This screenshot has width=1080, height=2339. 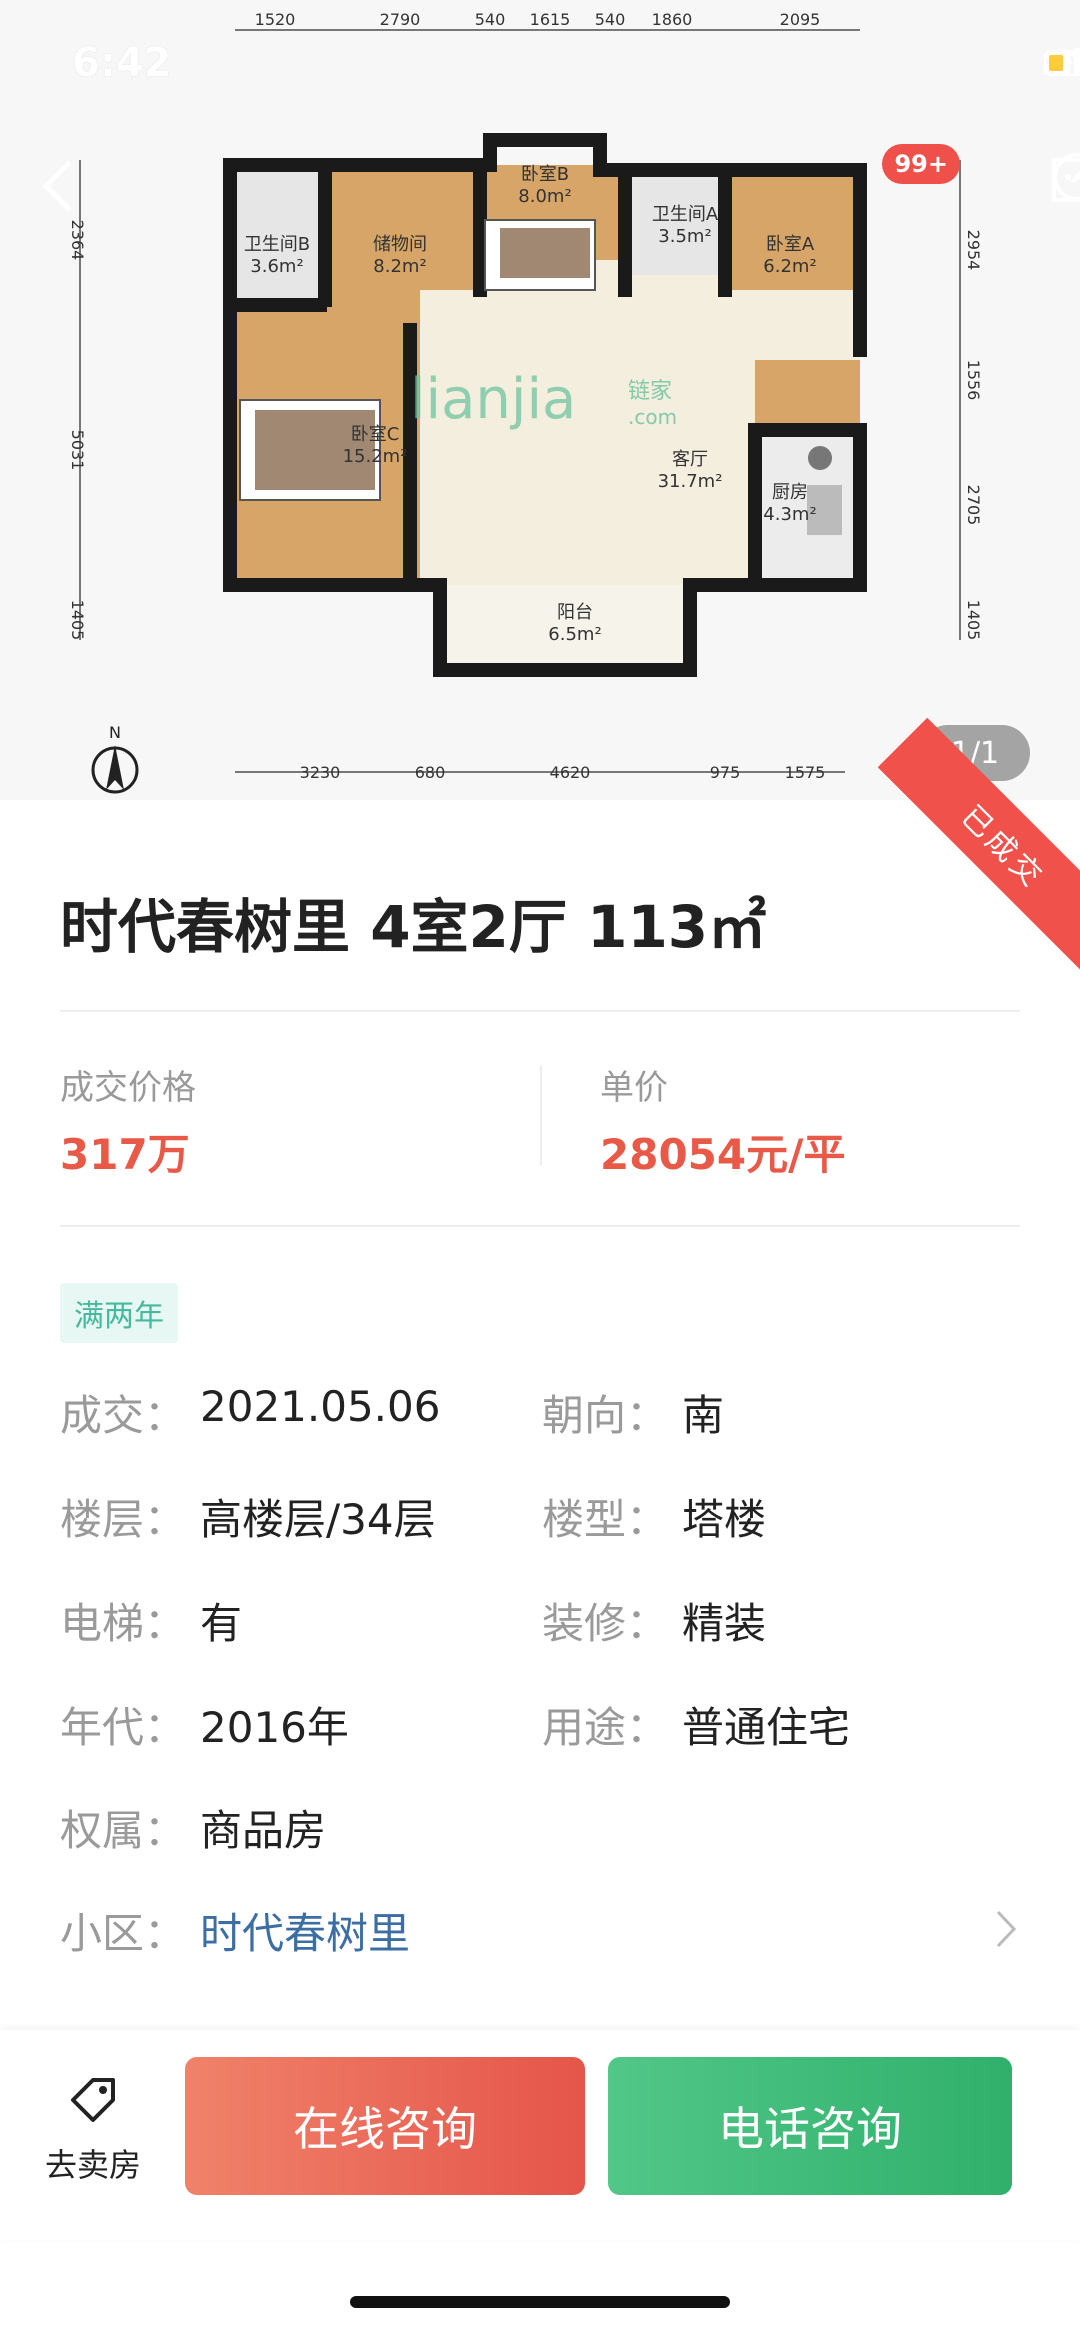 What do you see at coordinates (77, 620) in the screenshot?
I see `dim-left-3: 1405` at bounding box center [77, 620].